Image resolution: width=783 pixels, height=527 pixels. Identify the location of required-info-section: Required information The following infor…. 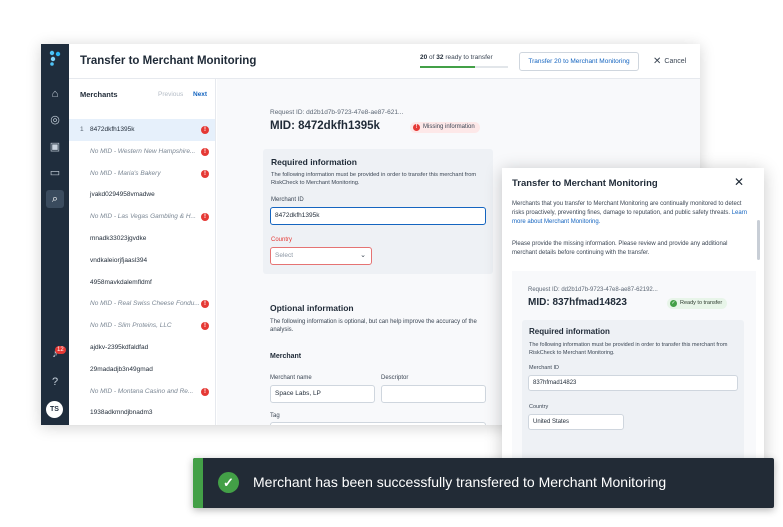
(378, 211).